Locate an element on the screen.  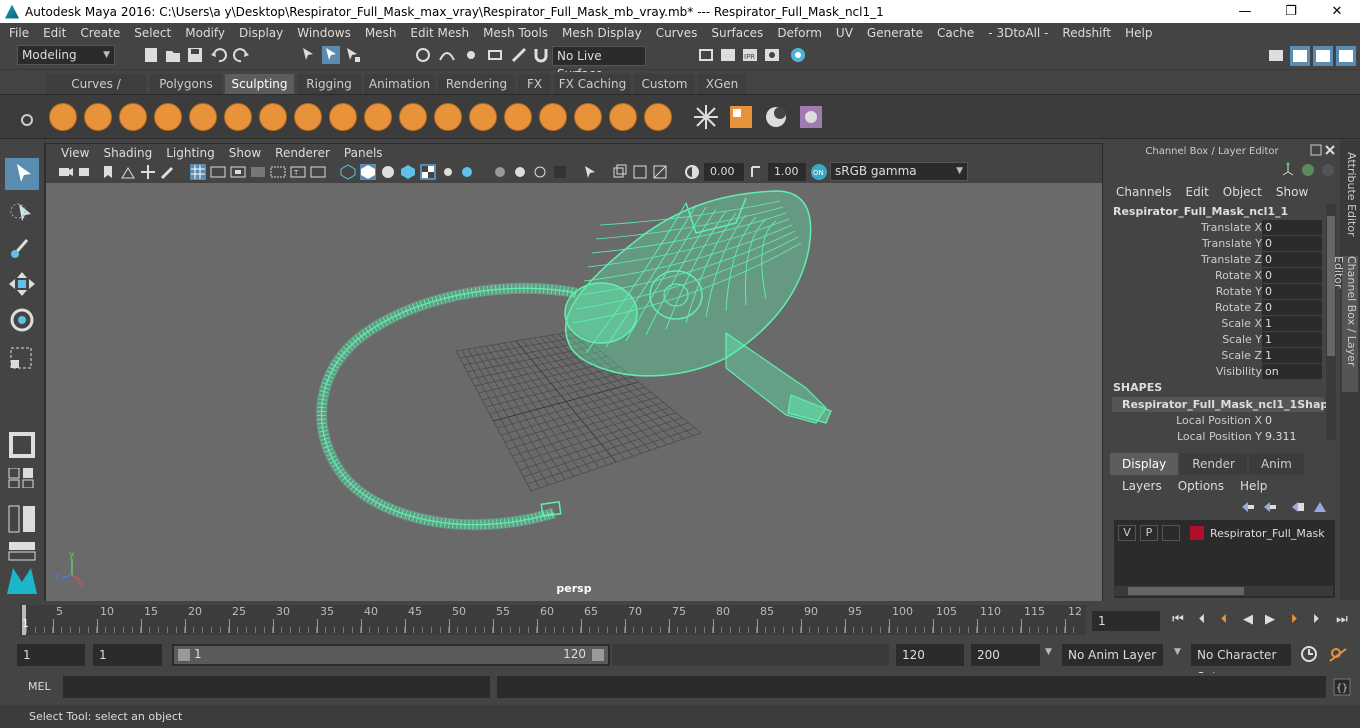
paint-select-tool-icon is located at coordinates (22, 248).